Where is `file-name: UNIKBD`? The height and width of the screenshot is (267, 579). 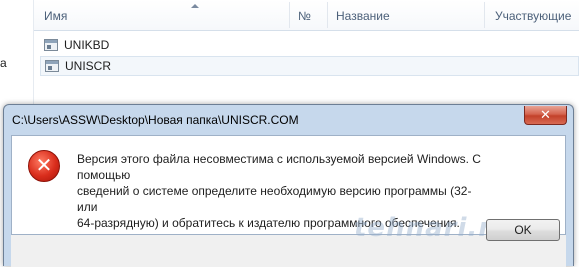 file-name: UNIKBD is located at coordinates (87, 45).